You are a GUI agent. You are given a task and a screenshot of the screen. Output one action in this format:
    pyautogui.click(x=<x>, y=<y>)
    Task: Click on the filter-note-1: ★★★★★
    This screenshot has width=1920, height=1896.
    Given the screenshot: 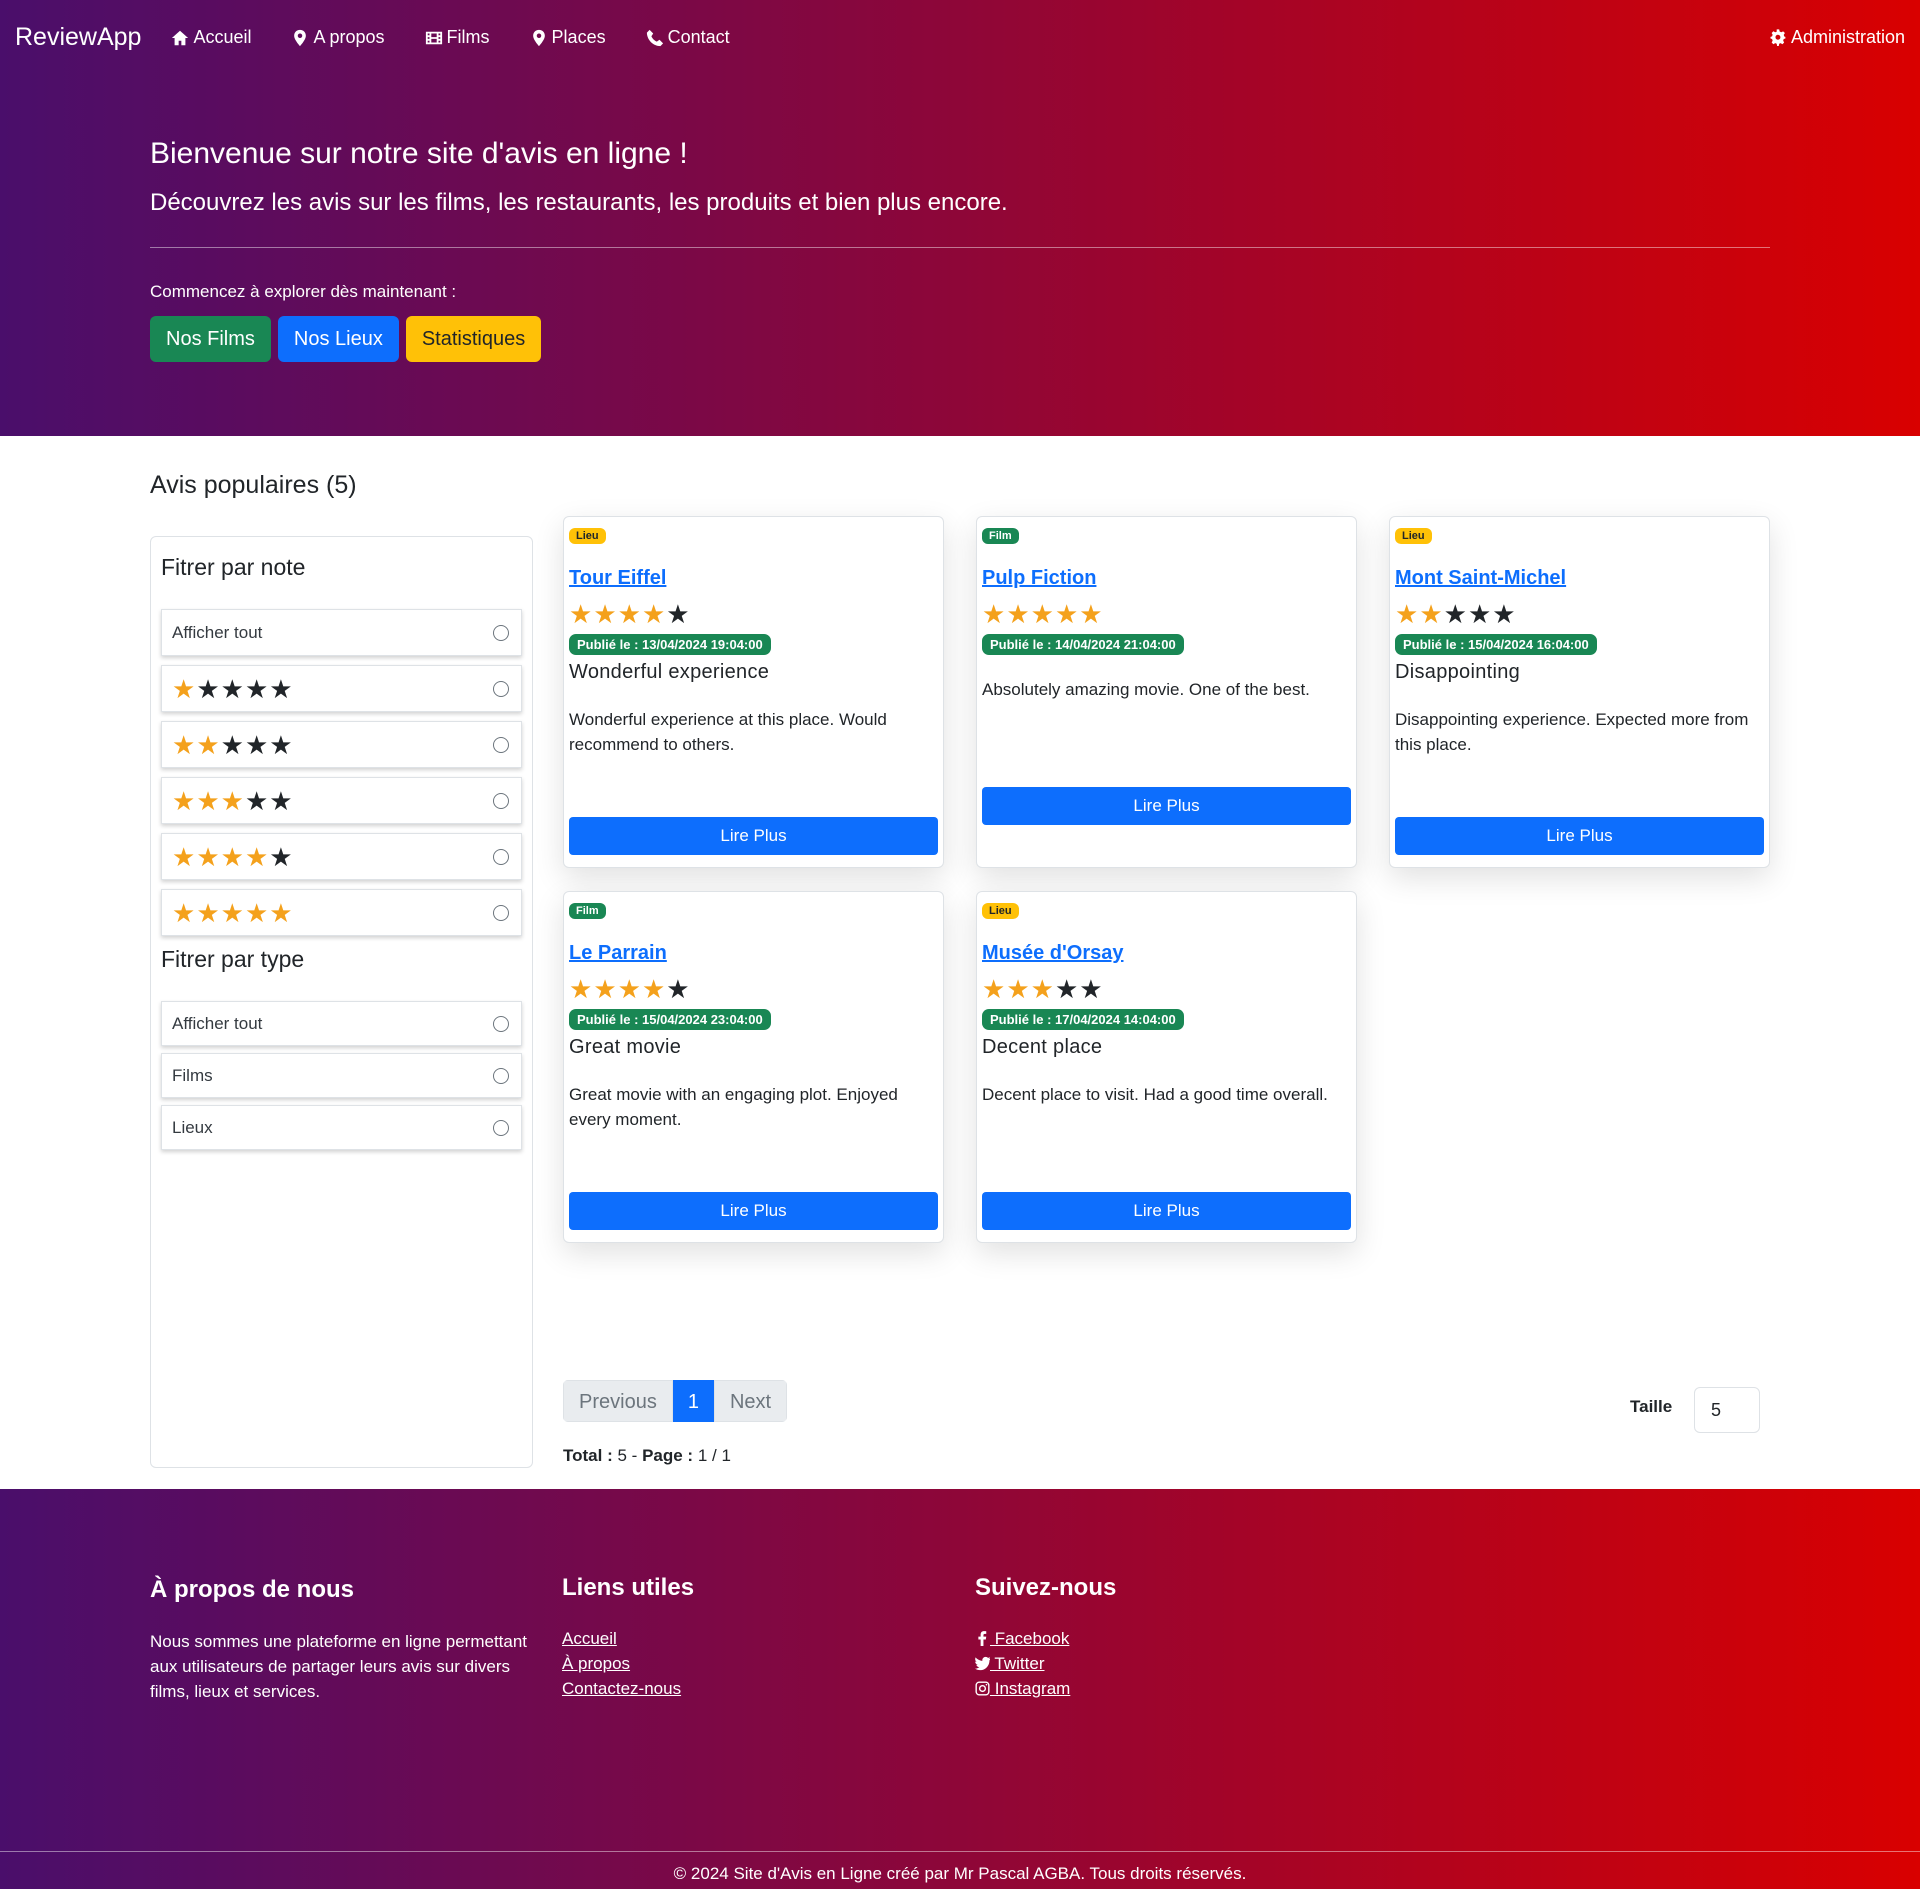 What is the action you would take?
    pyautogui.click(x=341, y=688)
    